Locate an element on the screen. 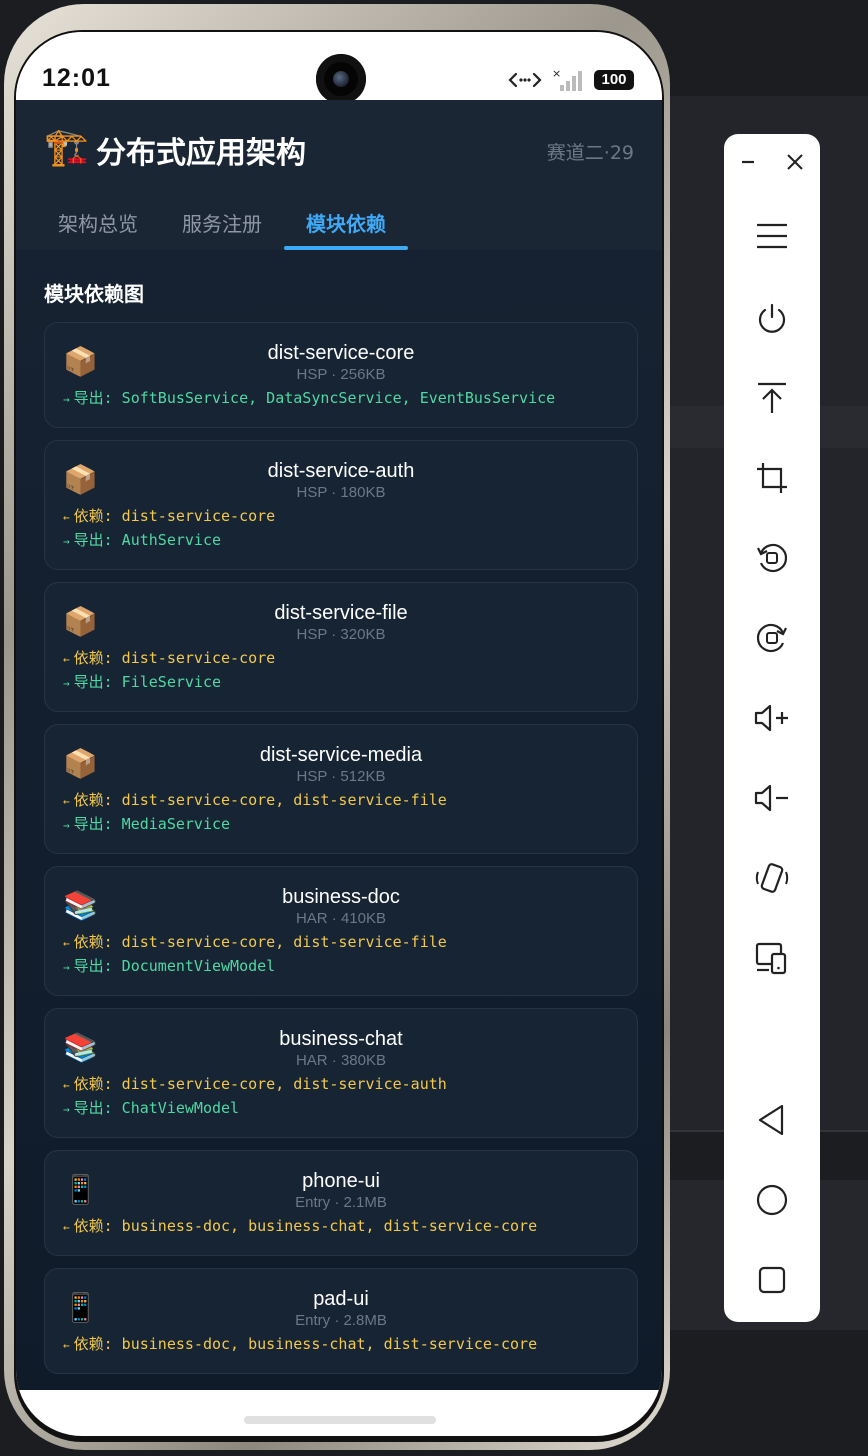 This screenshot has width=868, height=1456. module-meta: HSP · 320KB is located at coordinates (341, 634).